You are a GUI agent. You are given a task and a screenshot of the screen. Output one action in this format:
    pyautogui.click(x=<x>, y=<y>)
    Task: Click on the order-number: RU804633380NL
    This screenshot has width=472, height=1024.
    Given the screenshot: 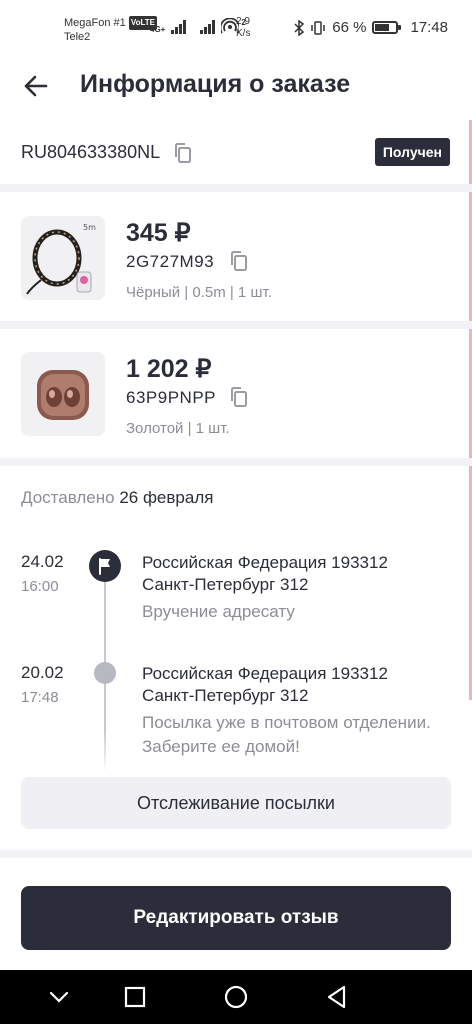 What is the action you would take?
    pyautogui.click(x=91, y=152)
    